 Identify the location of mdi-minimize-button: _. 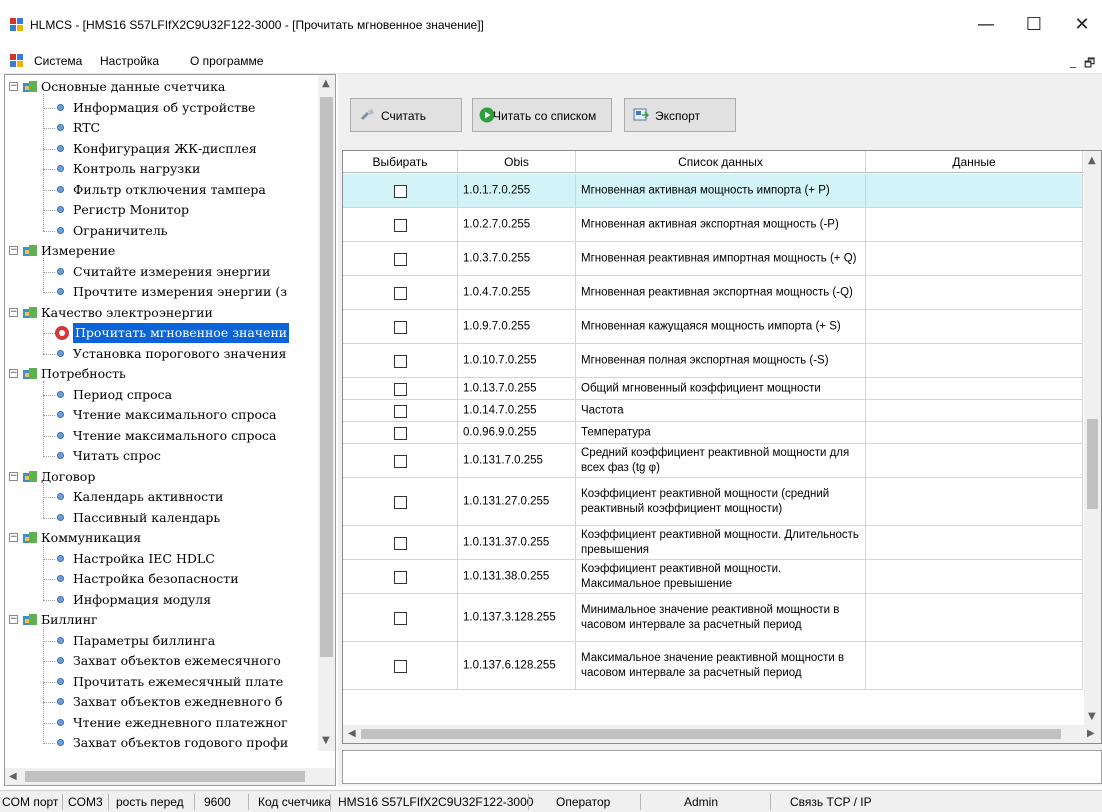
(1073, 61).